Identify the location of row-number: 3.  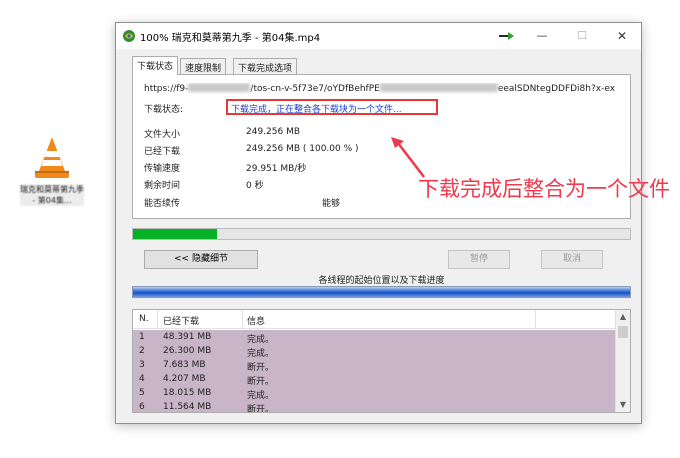
(142, 365).